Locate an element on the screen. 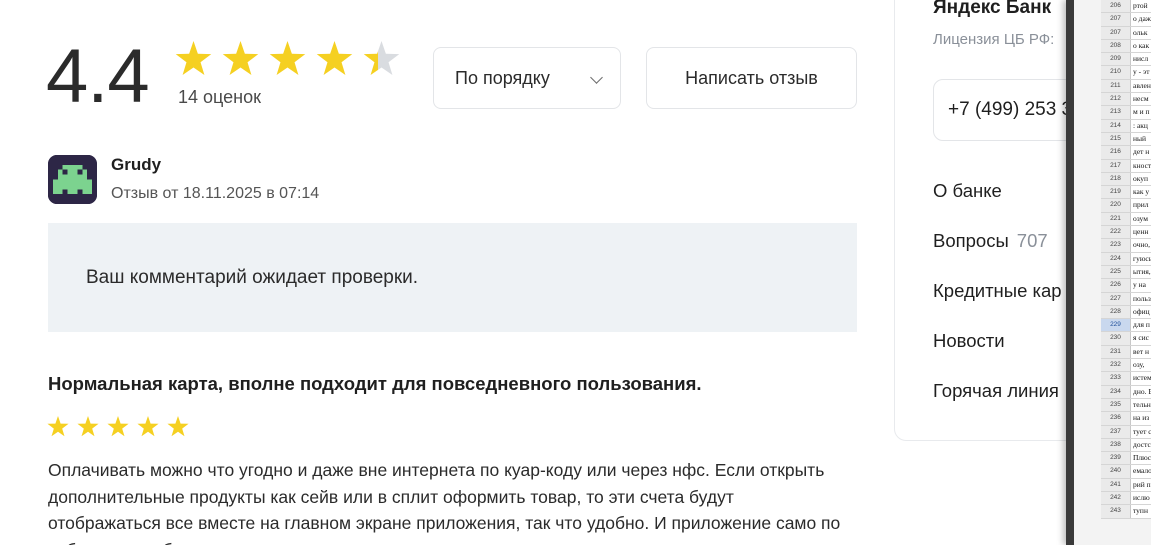 This screenshot has height=545, width=1151. table-row: 214: акц is located at coordinates (1126, 126).